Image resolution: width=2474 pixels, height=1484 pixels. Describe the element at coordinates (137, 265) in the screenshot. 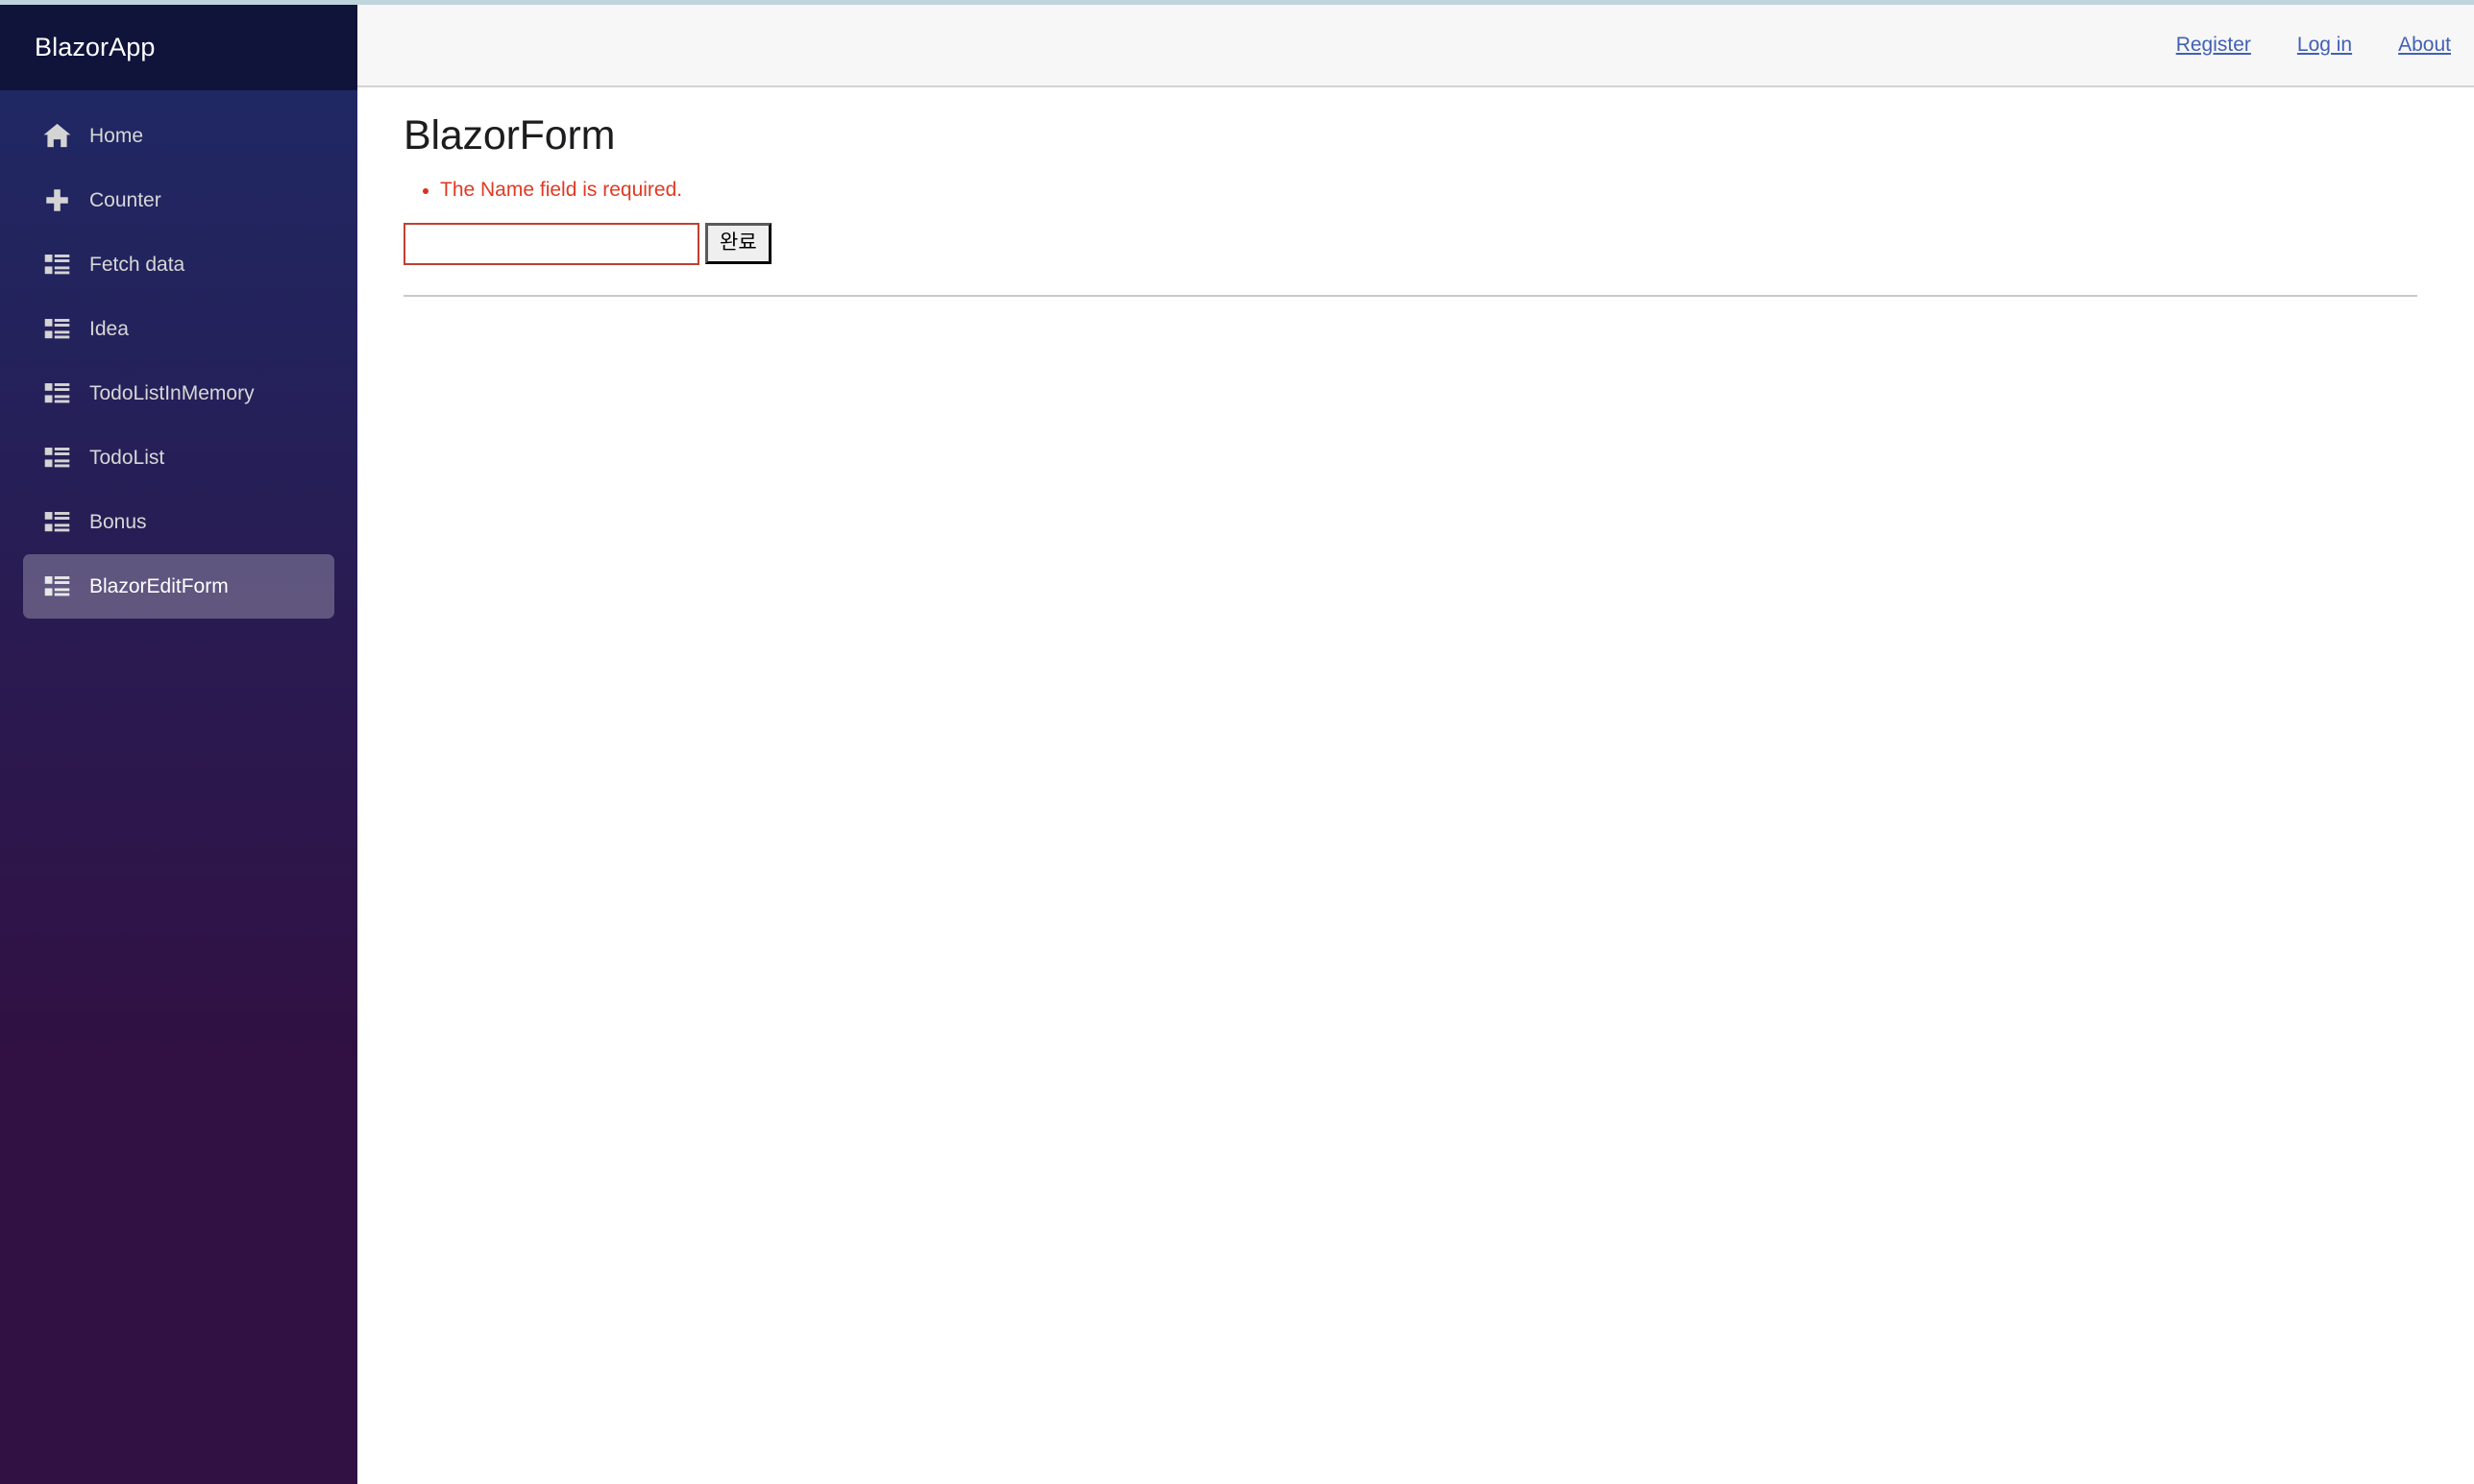

I see `sidebar-item-label: Fetch data` at that location.